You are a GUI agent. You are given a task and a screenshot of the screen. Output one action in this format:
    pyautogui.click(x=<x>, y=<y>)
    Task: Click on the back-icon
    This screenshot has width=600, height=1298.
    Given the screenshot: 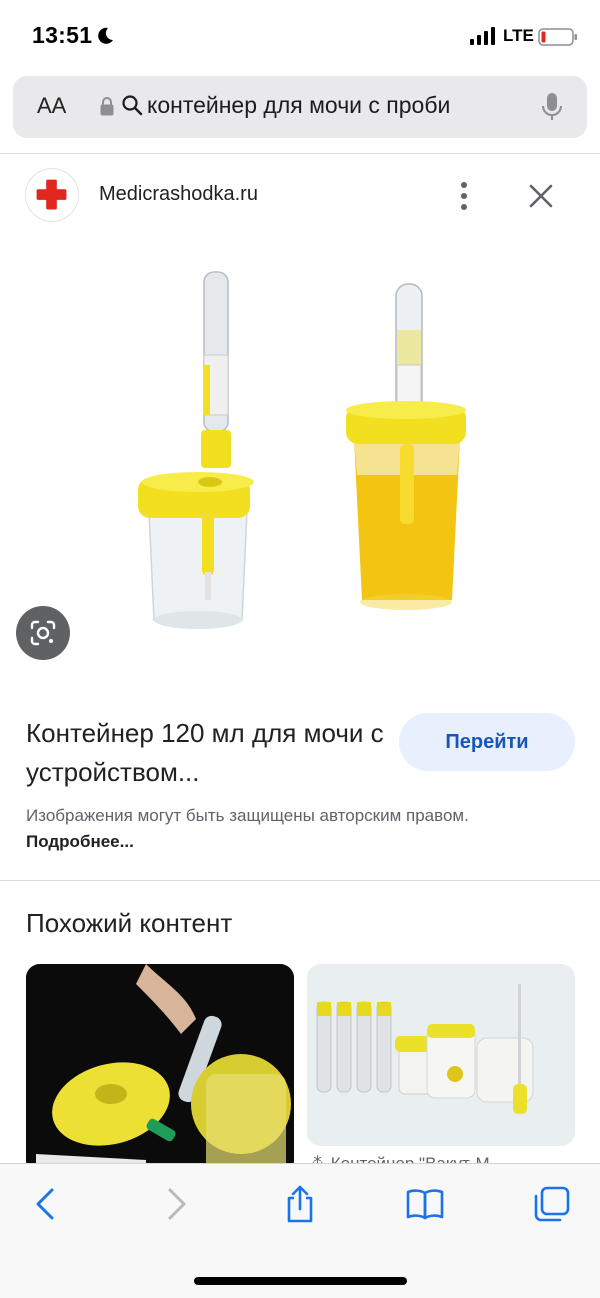 What is the action you would take?
    pyautogui.click(x=46, y=1204)
    